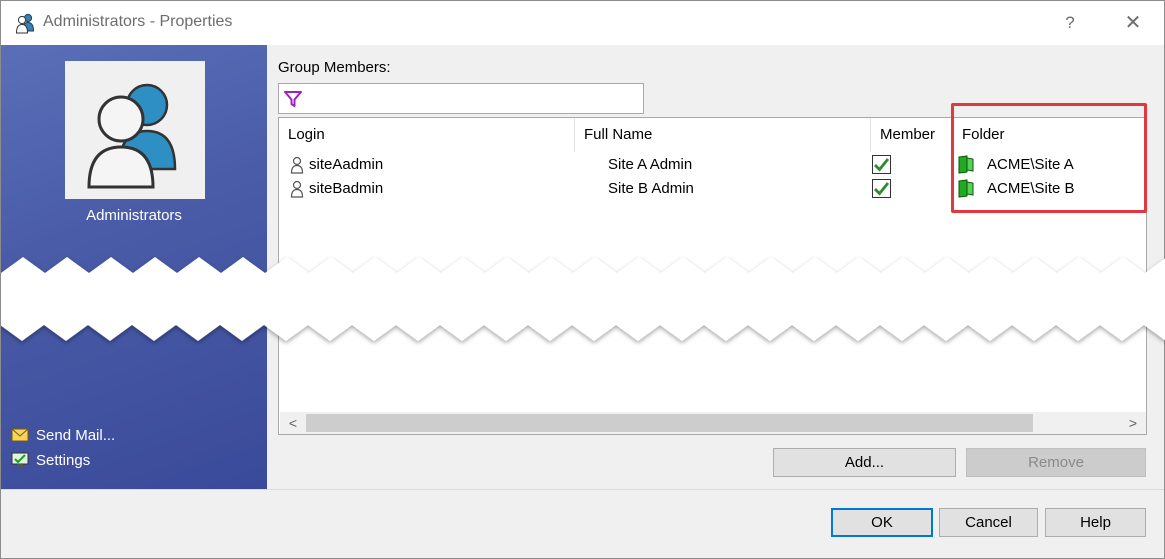 The width and height of the screenshot is (1165, 559). Describe the element at coordinates (1049, 135) in the screenshot. I see `column-folder: Folder` at that location.